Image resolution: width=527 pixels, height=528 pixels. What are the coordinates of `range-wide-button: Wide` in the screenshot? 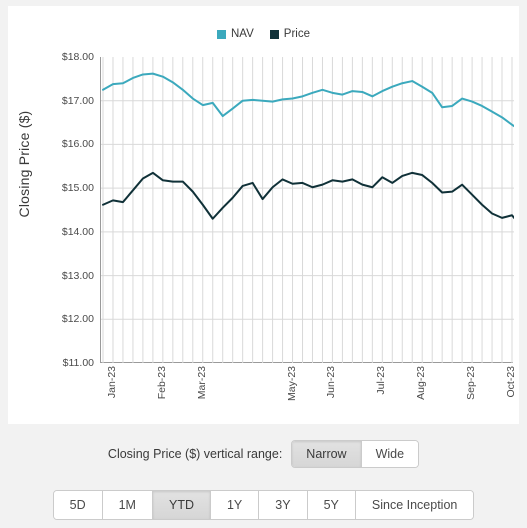 It's located at (390, 454).